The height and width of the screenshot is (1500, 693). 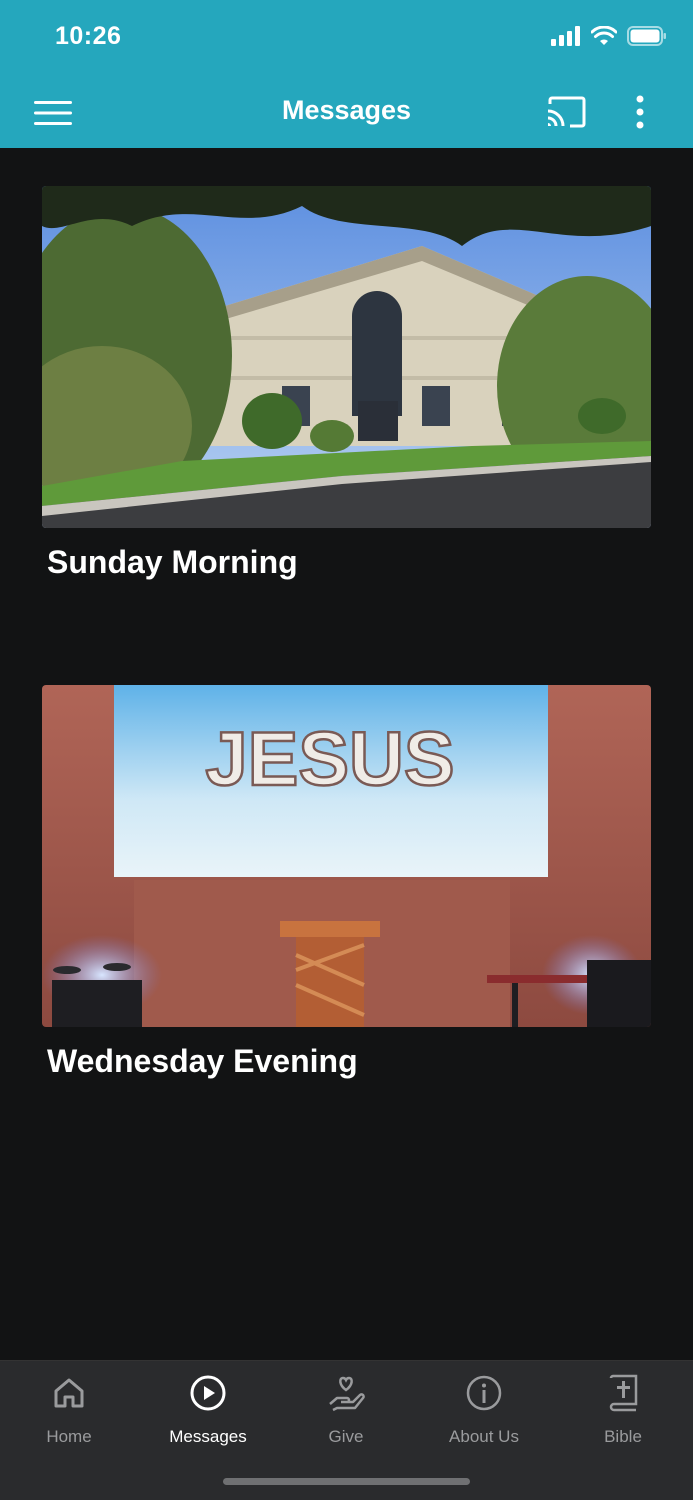 What do you see at coordinates (484, 1415) in the screenshot?
I see `tab-about-us: About Us` at bounding box center [484, 1415].